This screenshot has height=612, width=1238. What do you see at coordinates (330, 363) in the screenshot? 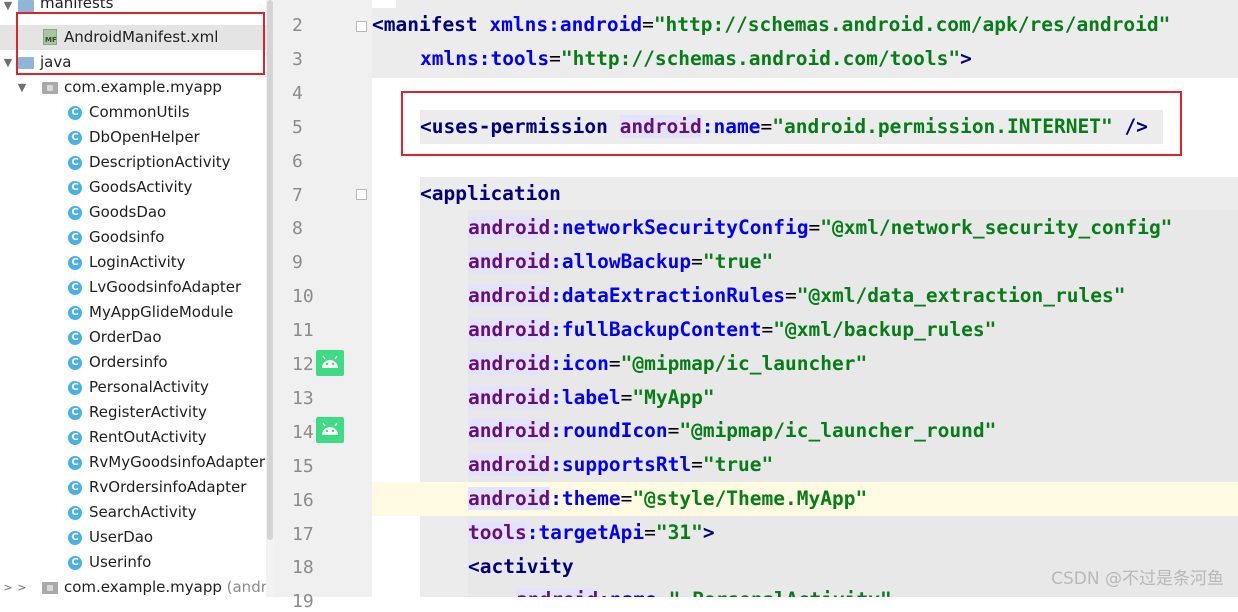
I see `android-launcher-icon` at bounding box center [330, 363].